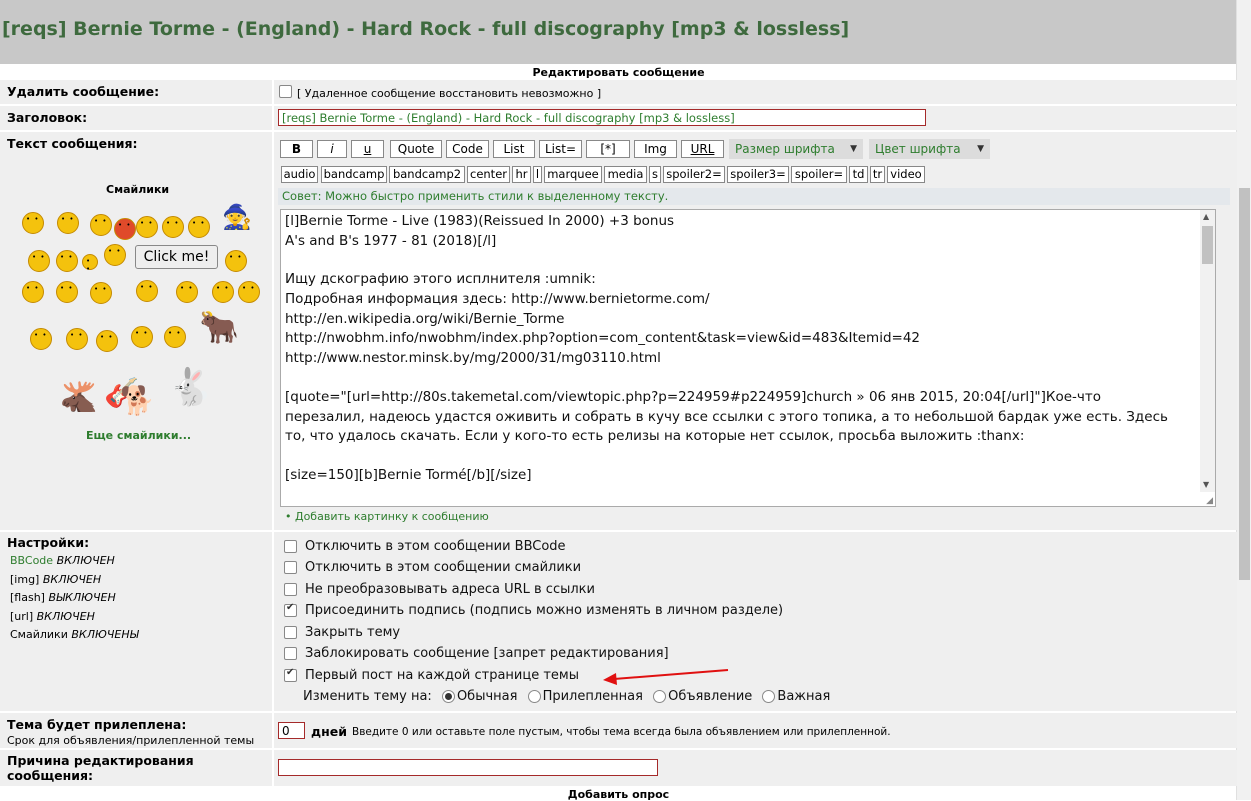  Describe the element at coordinates (291, 730) in the screenshot. I see `sticky-days-input: 0` at that location.